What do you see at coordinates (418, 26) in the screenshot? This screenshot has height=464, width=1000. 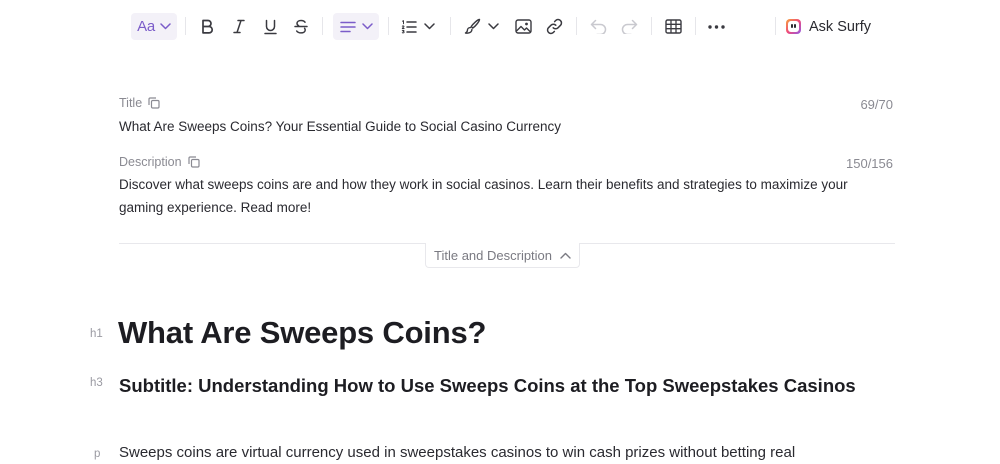 I see `list-dropdown` at bounding box center [418, 26].